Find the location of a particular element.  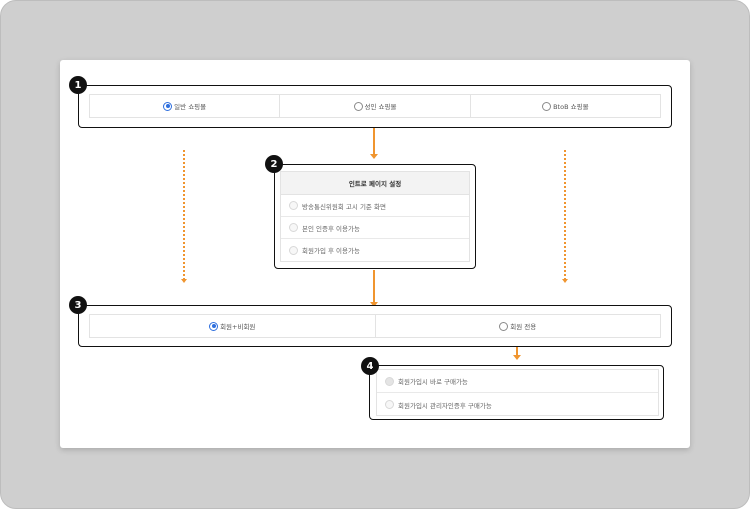

step2-badge: 2 is located at coordinates (274, 164).